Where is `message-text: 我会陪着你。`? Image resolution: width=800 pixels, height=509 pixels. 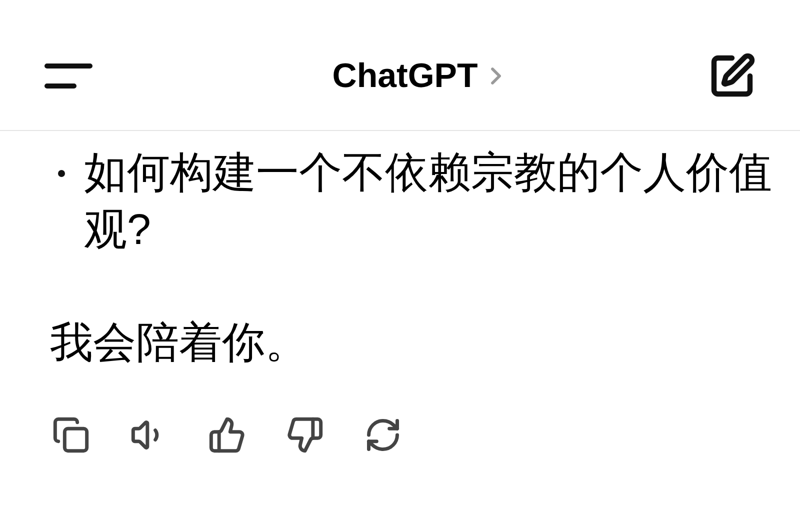 message-text: 我会陪着你。 is located at coordinates (179, 343).